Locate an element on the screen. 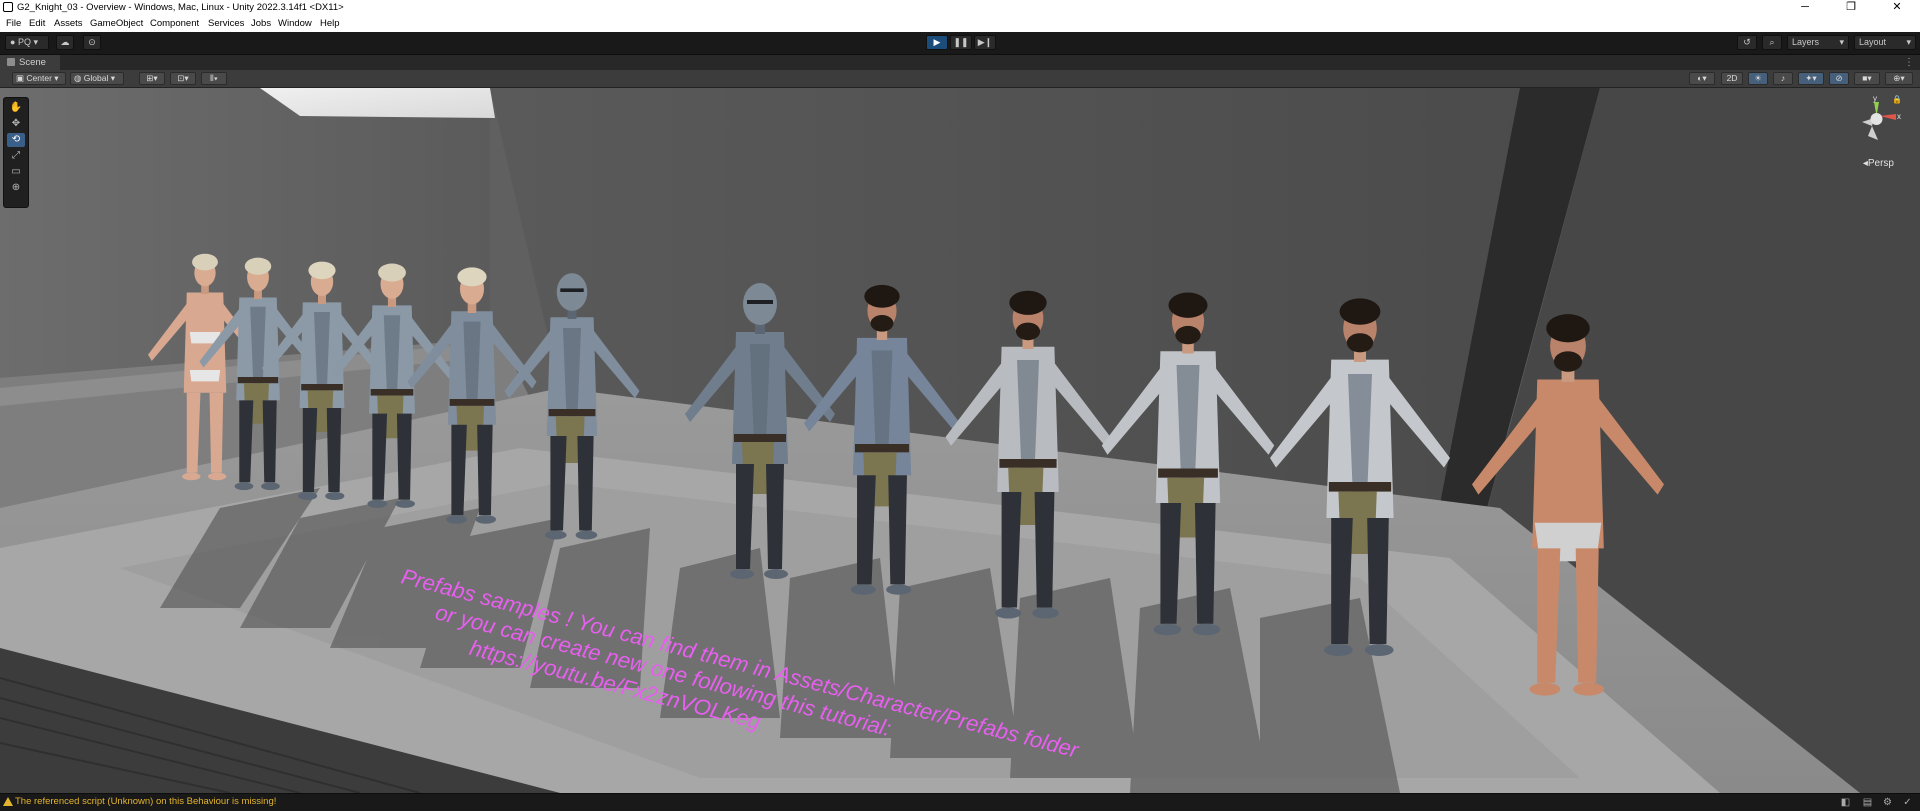 The width and height of the screenshot is (1920, 811). cloud-icon: ☁ is located at coordinates (65, 42).